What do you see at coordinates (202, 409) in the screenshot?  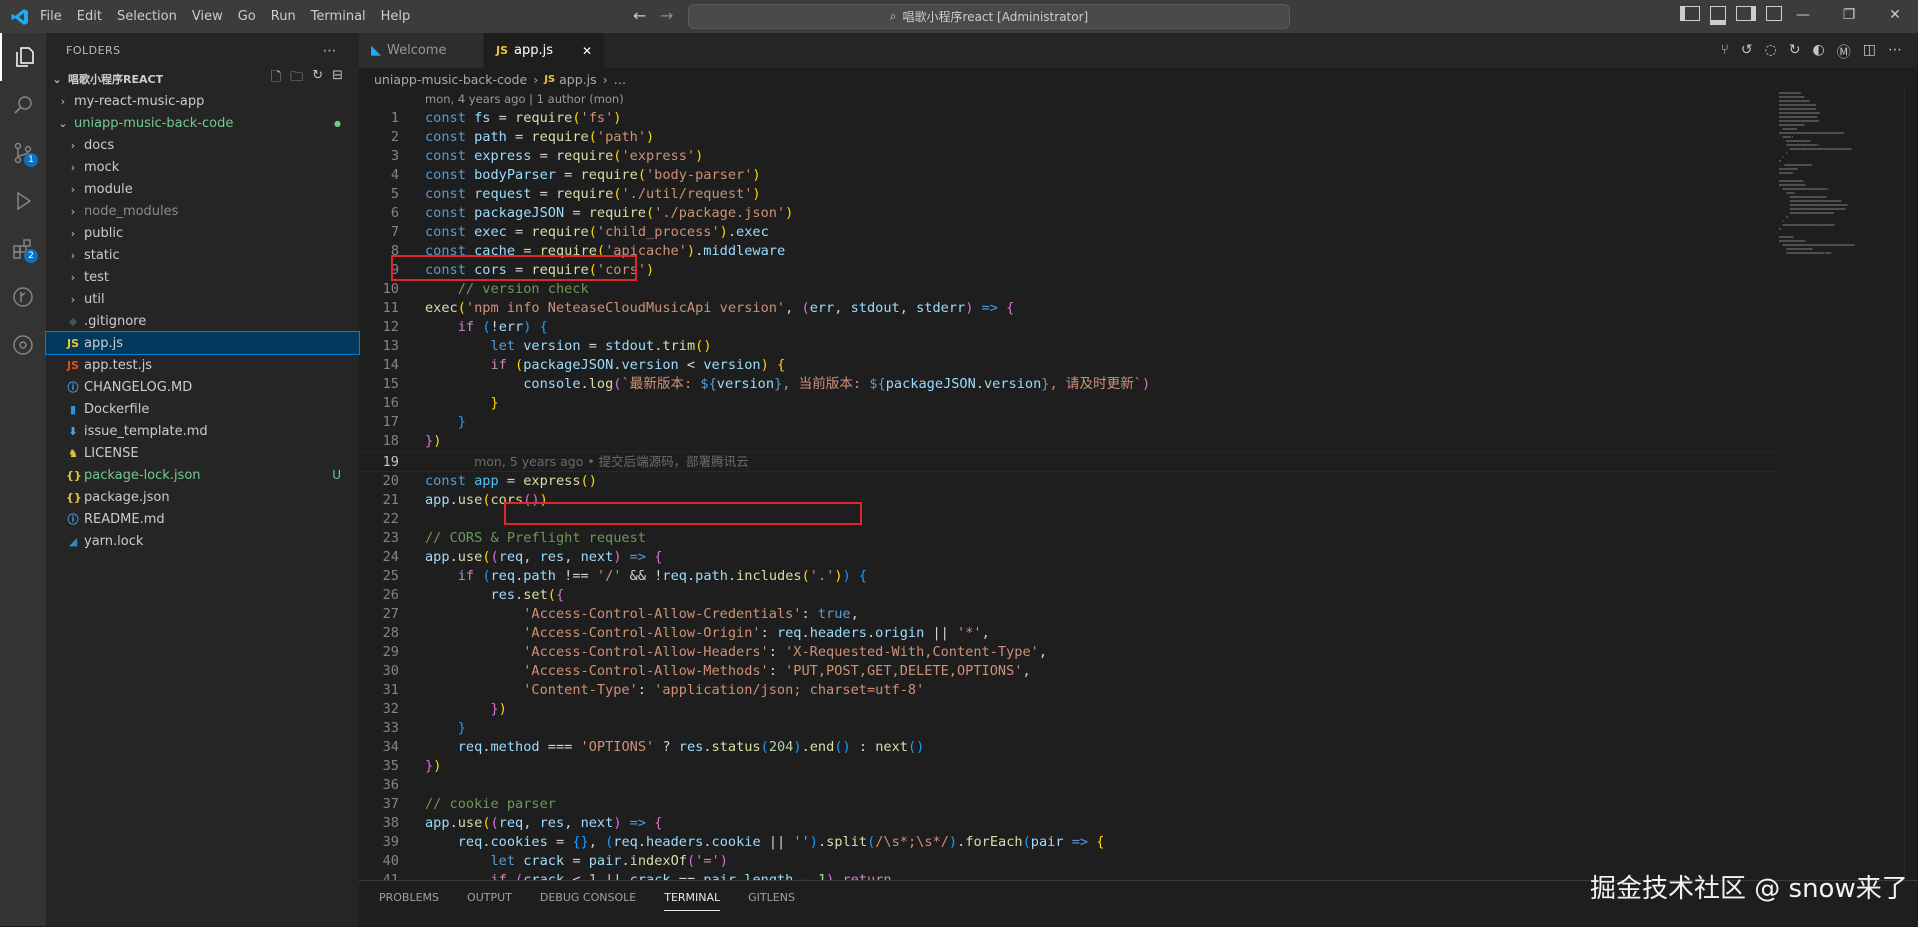 I see `file-dockerfile: ▮ Dockerfile` at bounding box center [202, 409].